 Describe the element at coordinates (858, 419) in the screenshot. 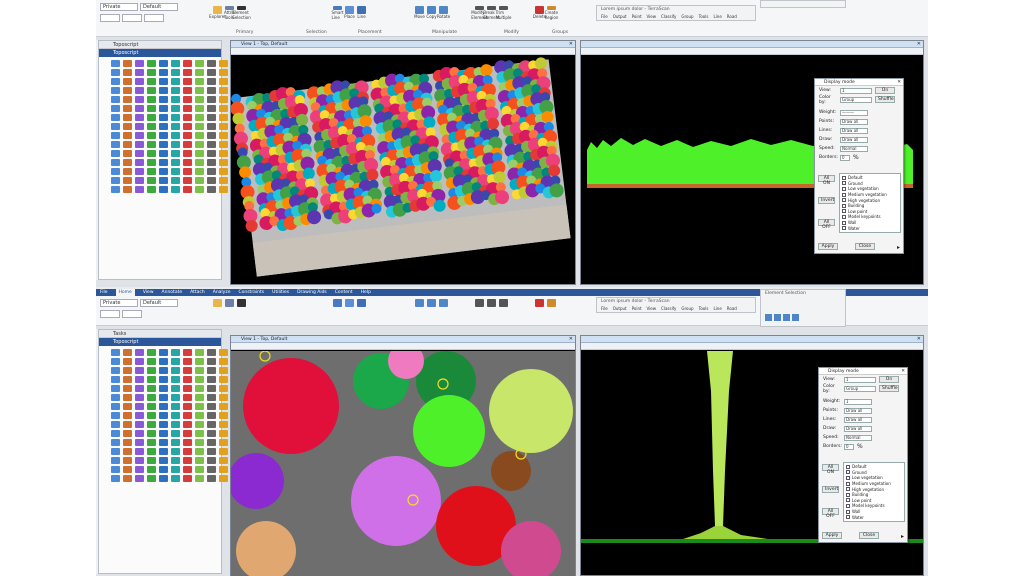

I see `lines-select: Draw all` at that location.